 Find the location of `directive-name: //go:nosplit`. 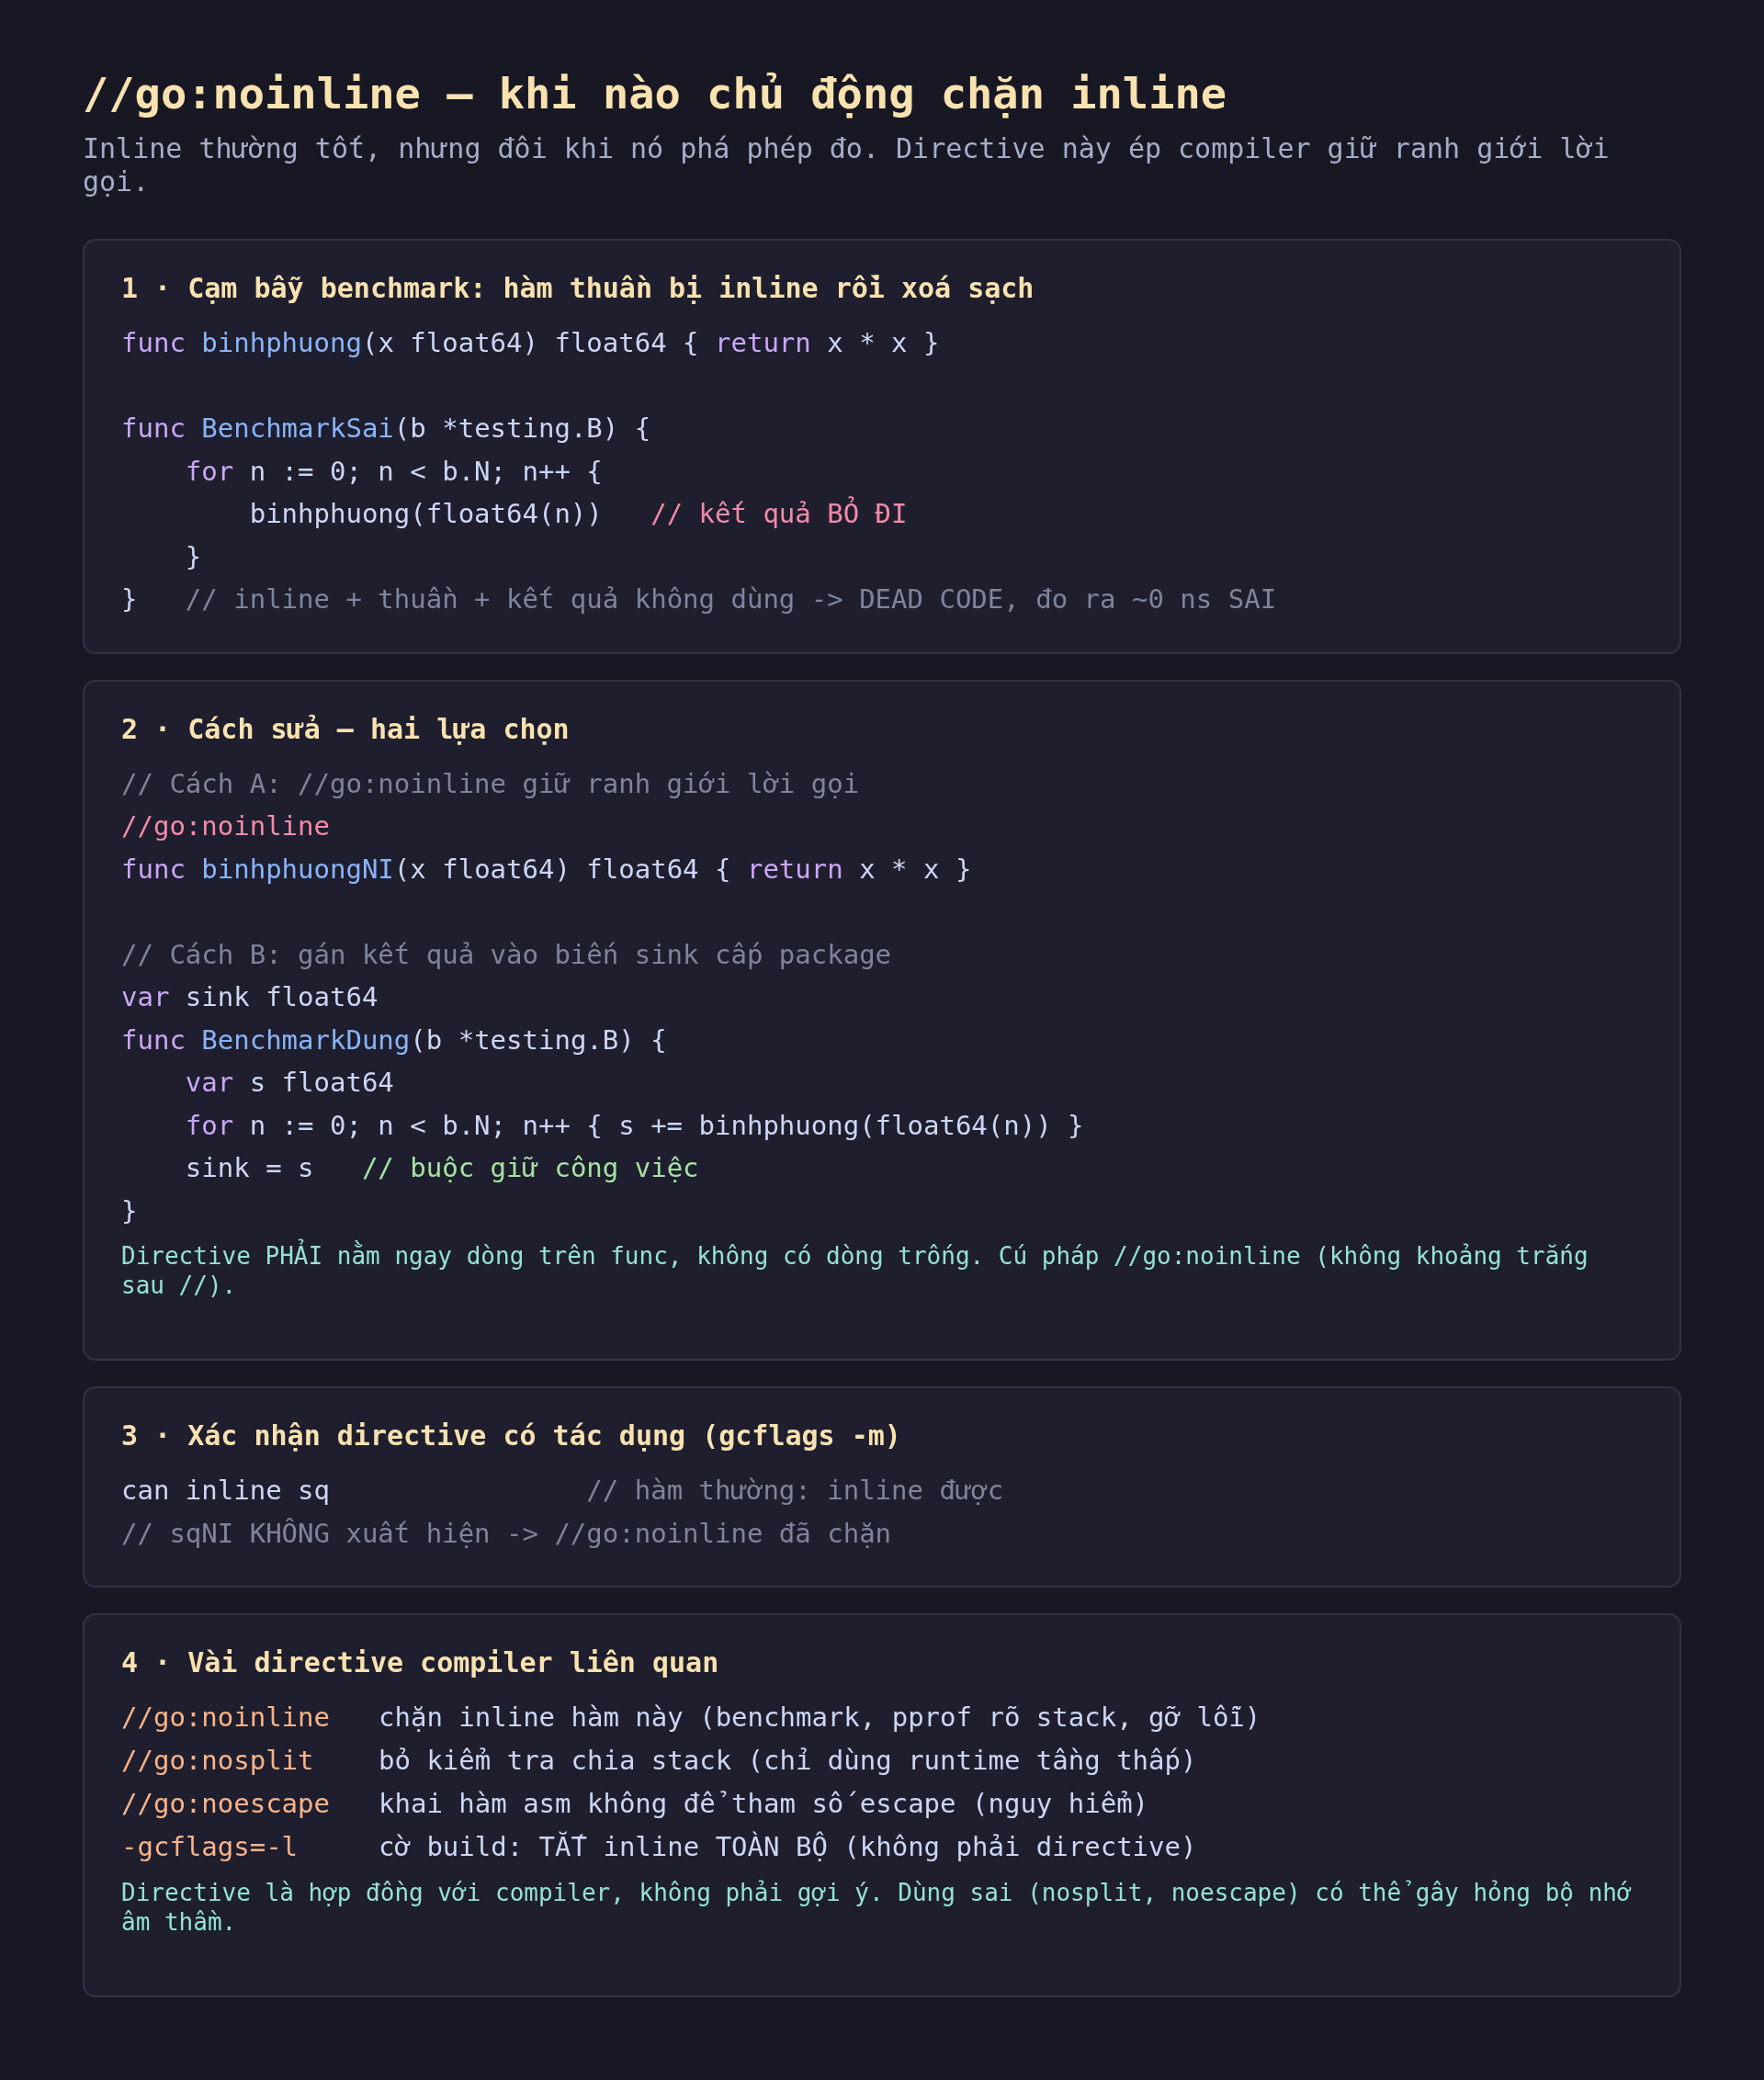

directive-name: //go:nosplit is located at coordinates (218, 1761).